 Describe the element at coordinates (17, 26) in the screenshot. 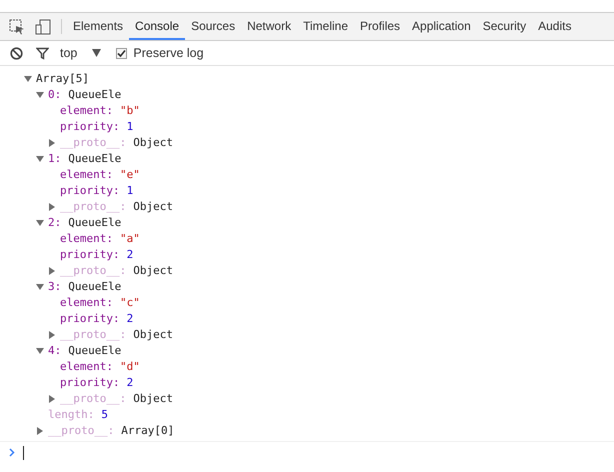

I see `inspect-pointer-icon` at that location.